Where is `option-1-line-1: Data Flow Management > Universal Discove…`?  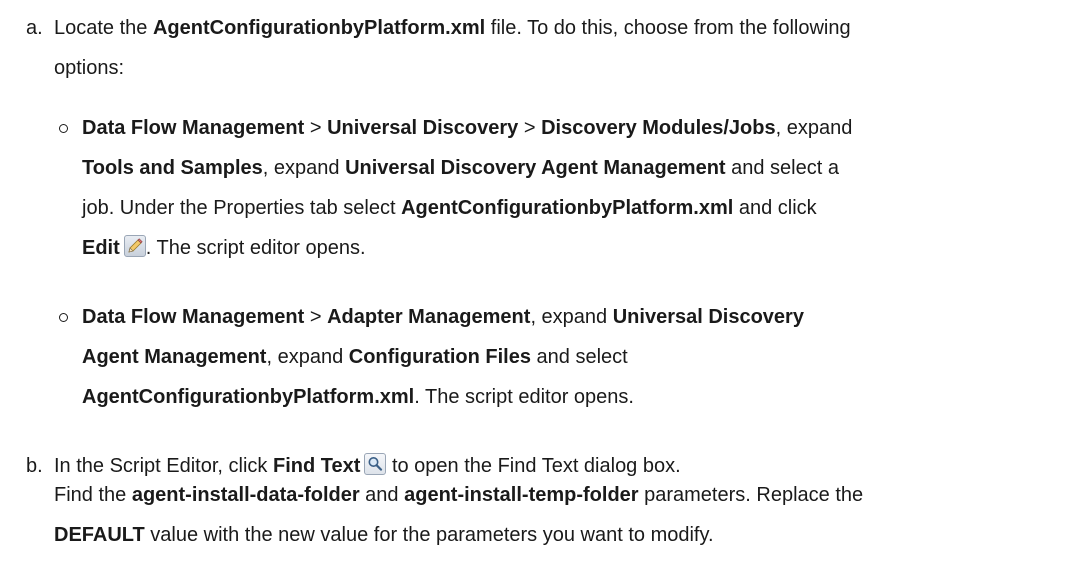
option-1-line-1: Data Flow Management > Universal Discove… is located at coordinates (467, 128).